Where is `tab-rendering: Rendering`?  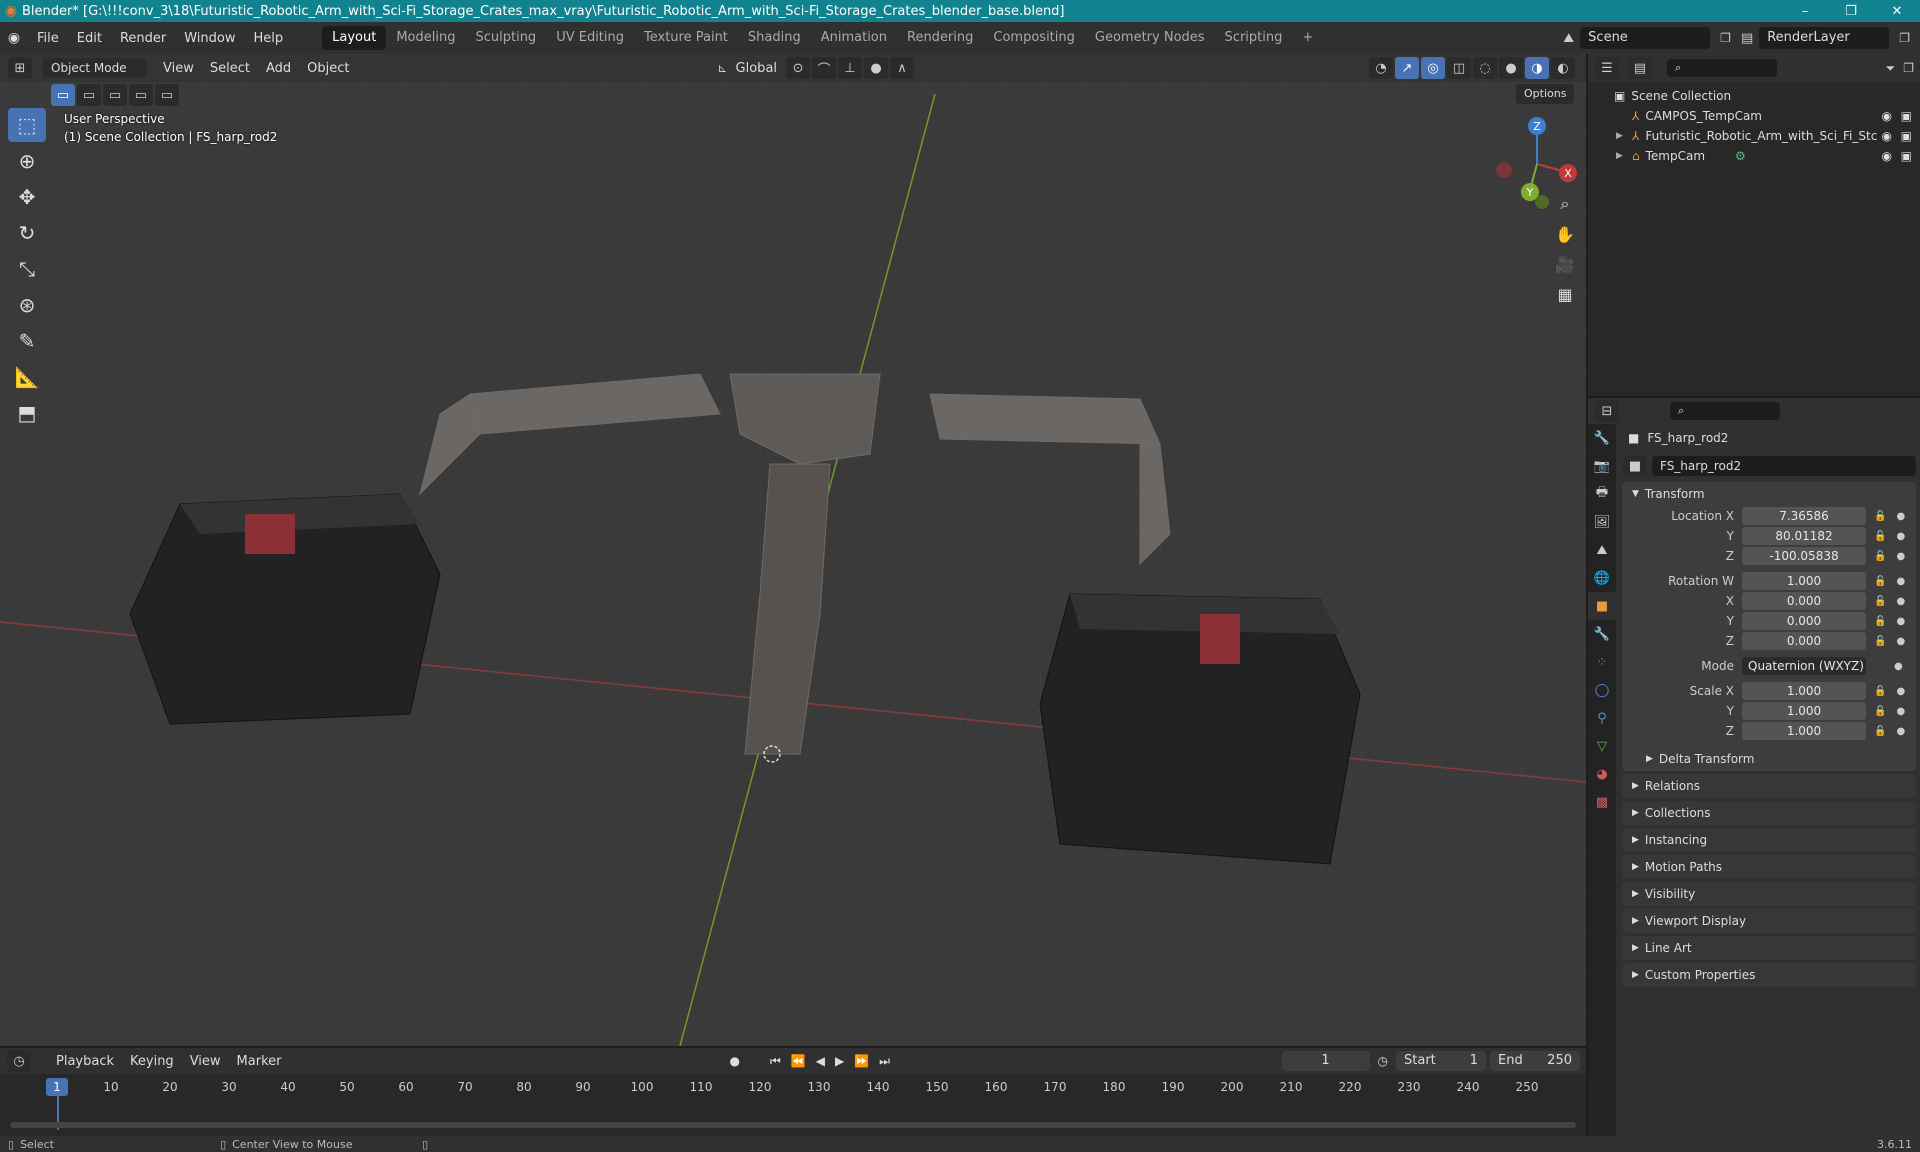
tab-rendering: Rendering is located at coordinates (940, 38).